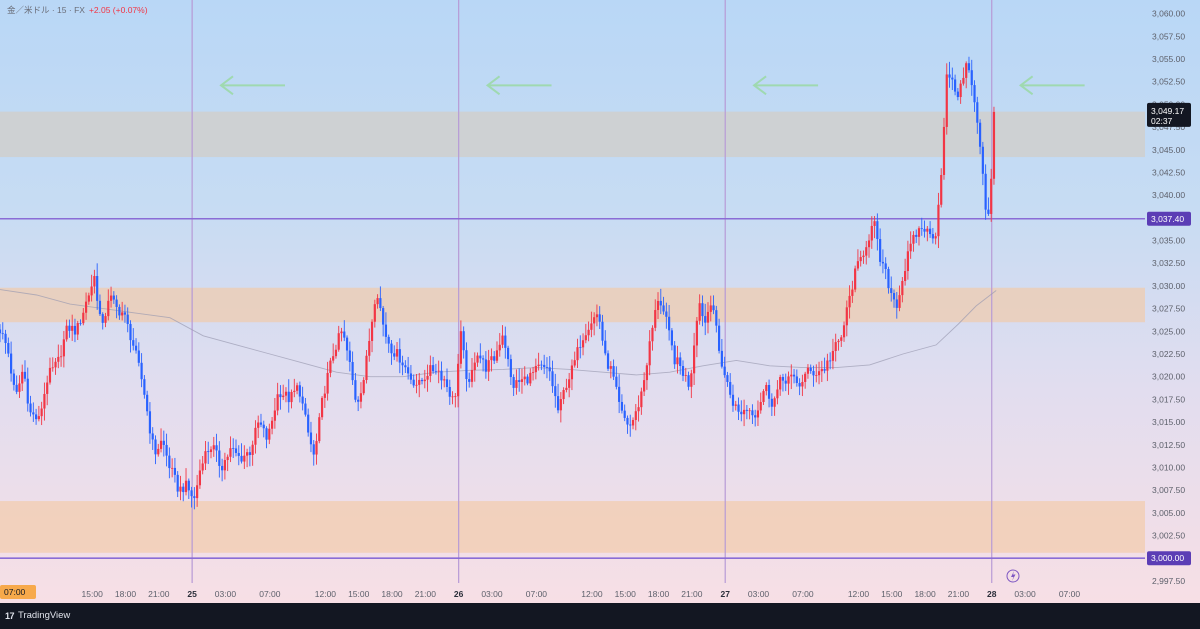 The image size is (1200, 629). I want to click on tradingview-logo-icon: 17, so click(10, 616).